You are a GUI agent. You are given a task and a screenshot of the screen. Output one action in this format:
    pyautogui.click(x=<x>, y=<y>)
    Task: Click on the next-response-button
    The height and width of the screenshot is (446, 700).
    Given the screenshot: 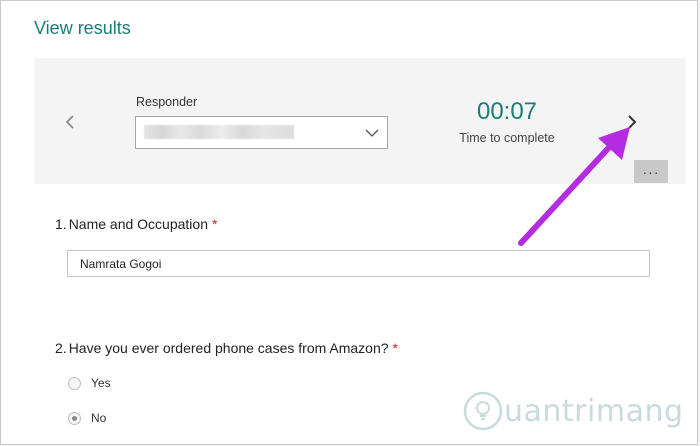 What is the action you would take?
    pyautogui.click(x=632, y=122)
    